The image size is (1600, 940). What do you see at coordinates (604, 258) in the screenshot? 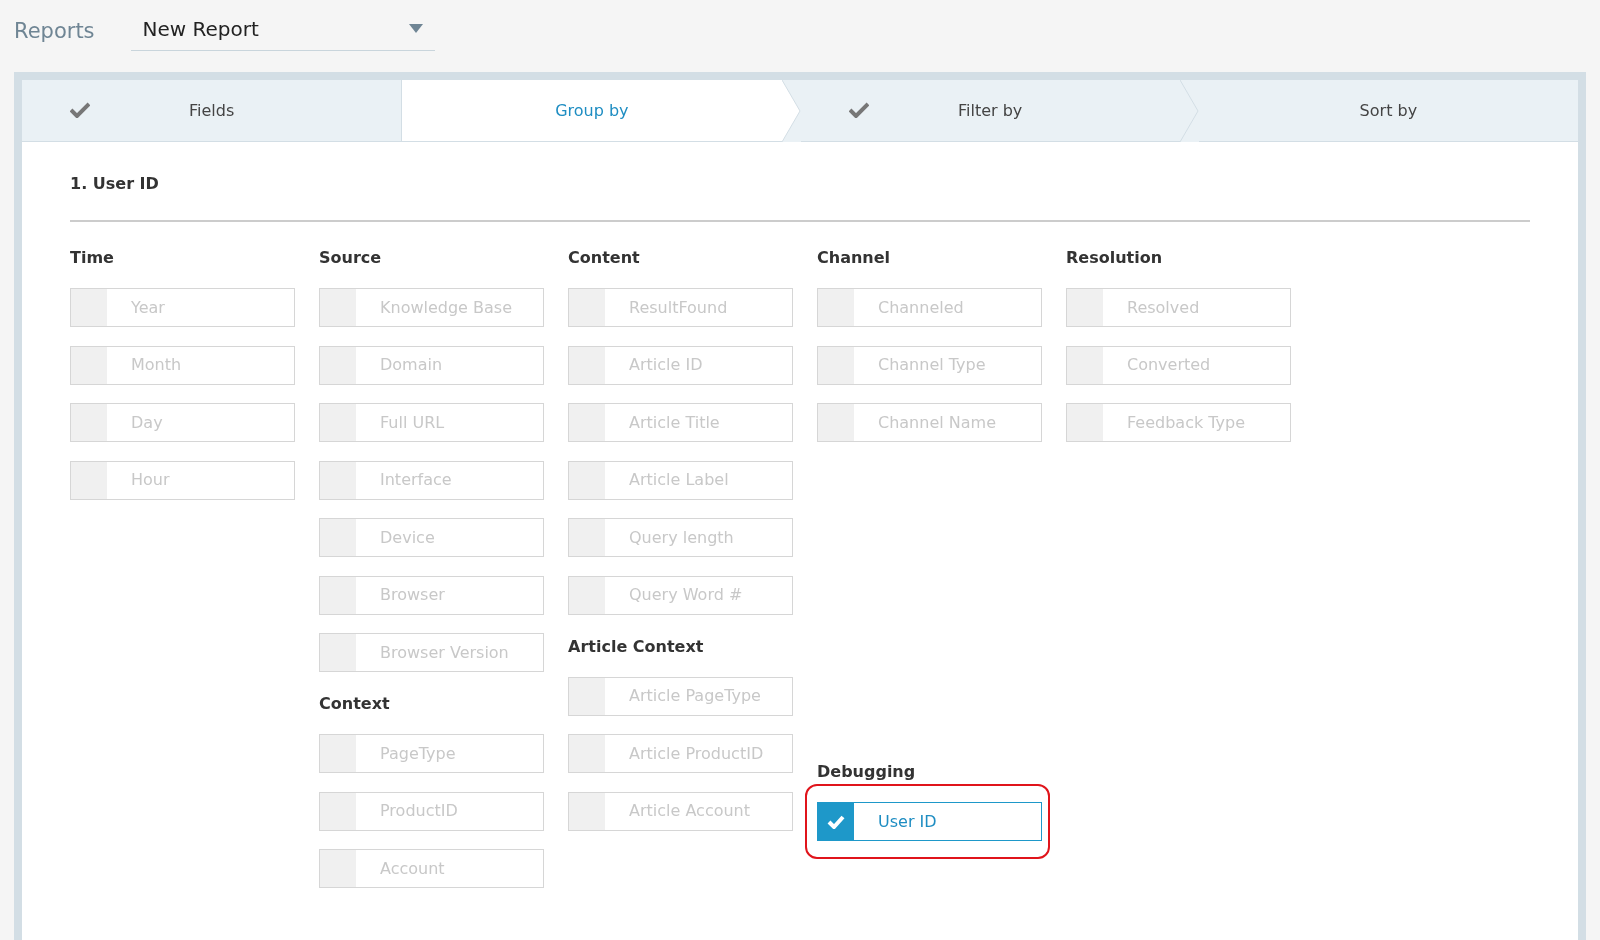
I see `group-title: Content` at bounding box center [604, 258].